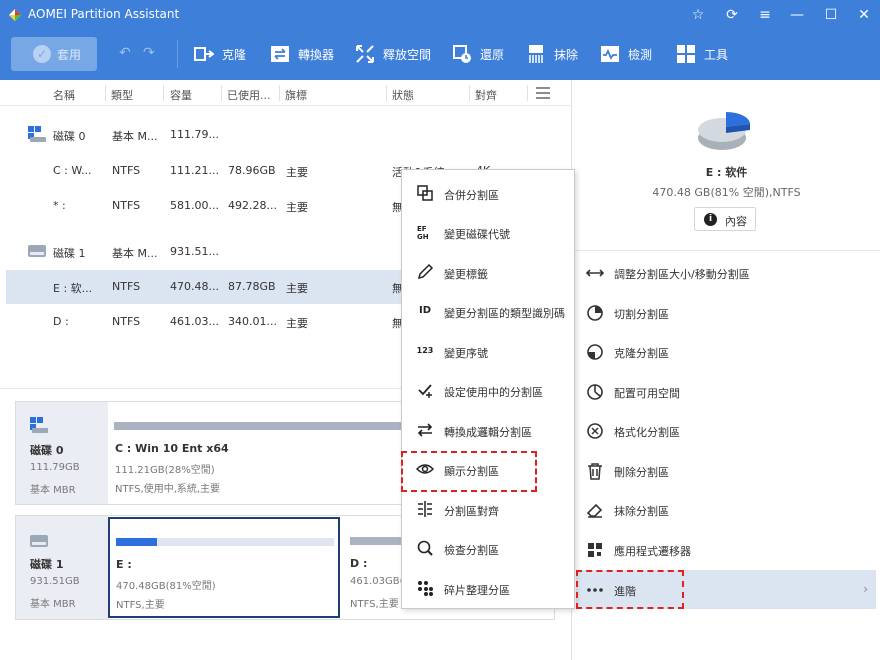  I want to click on menu-icon: ≡, so click(765, 15).